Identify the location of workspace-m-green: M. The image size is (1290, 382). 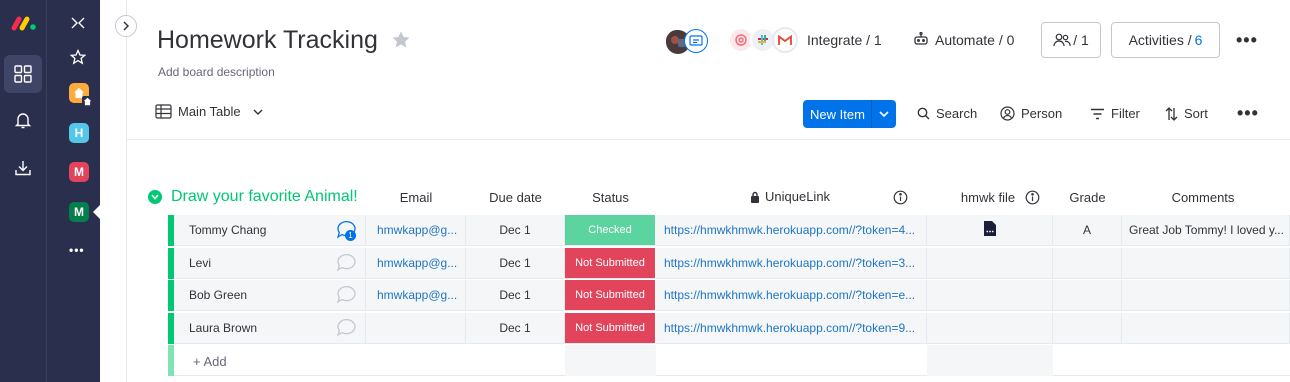
(79, 212).